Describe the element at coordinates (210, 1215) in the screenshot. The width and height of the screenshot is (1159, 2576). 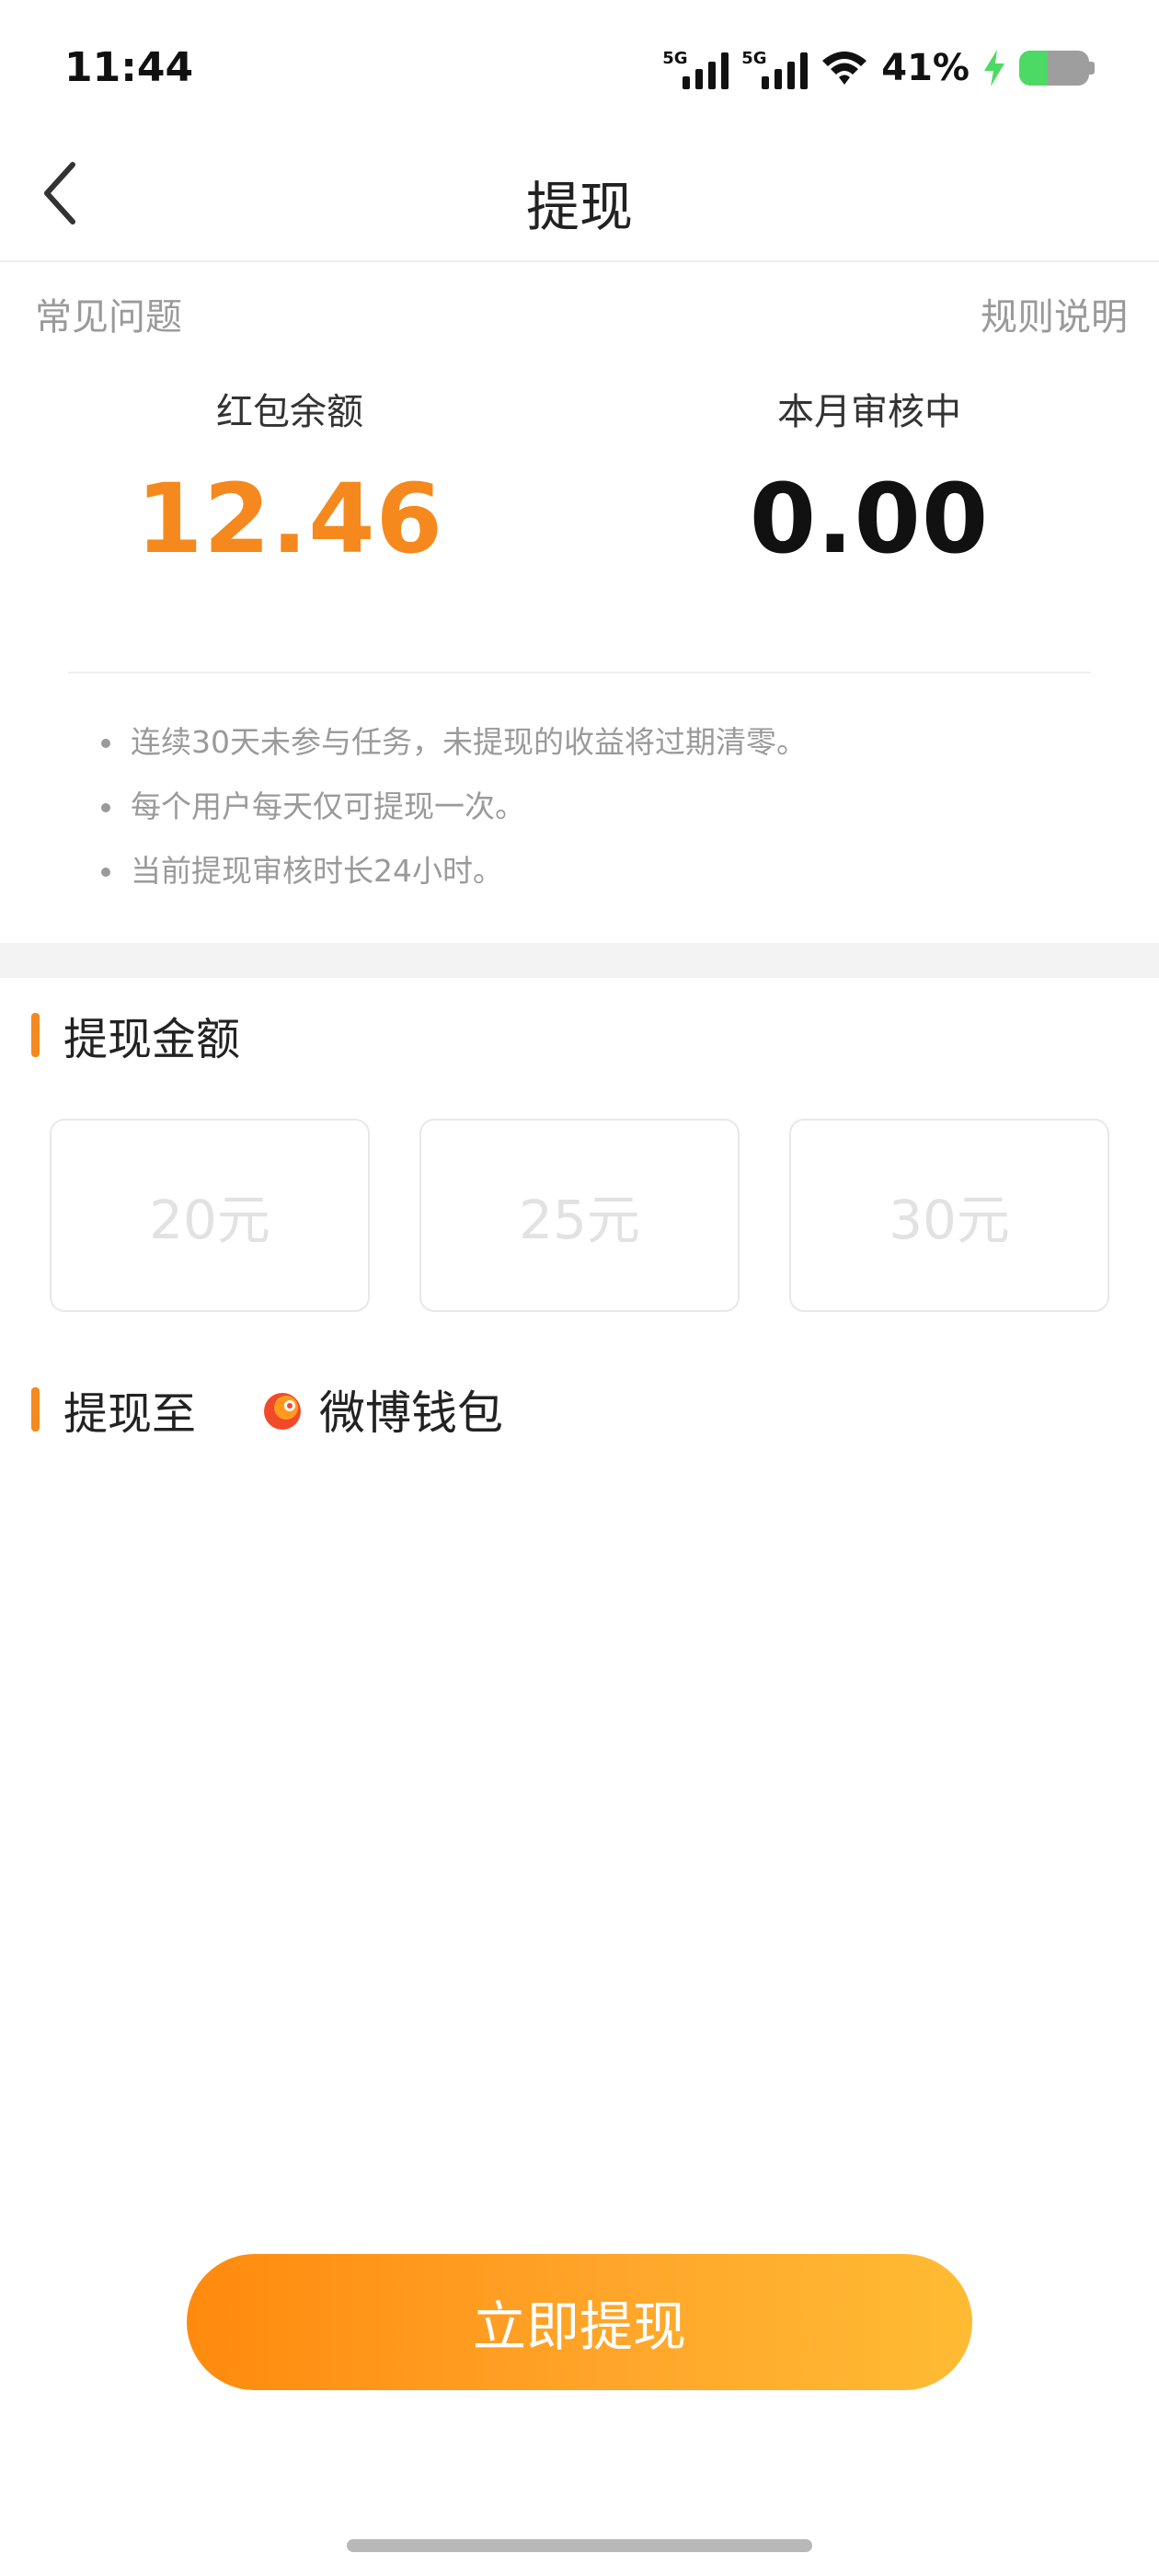
I see `amount-option-20: 20元` at that location.